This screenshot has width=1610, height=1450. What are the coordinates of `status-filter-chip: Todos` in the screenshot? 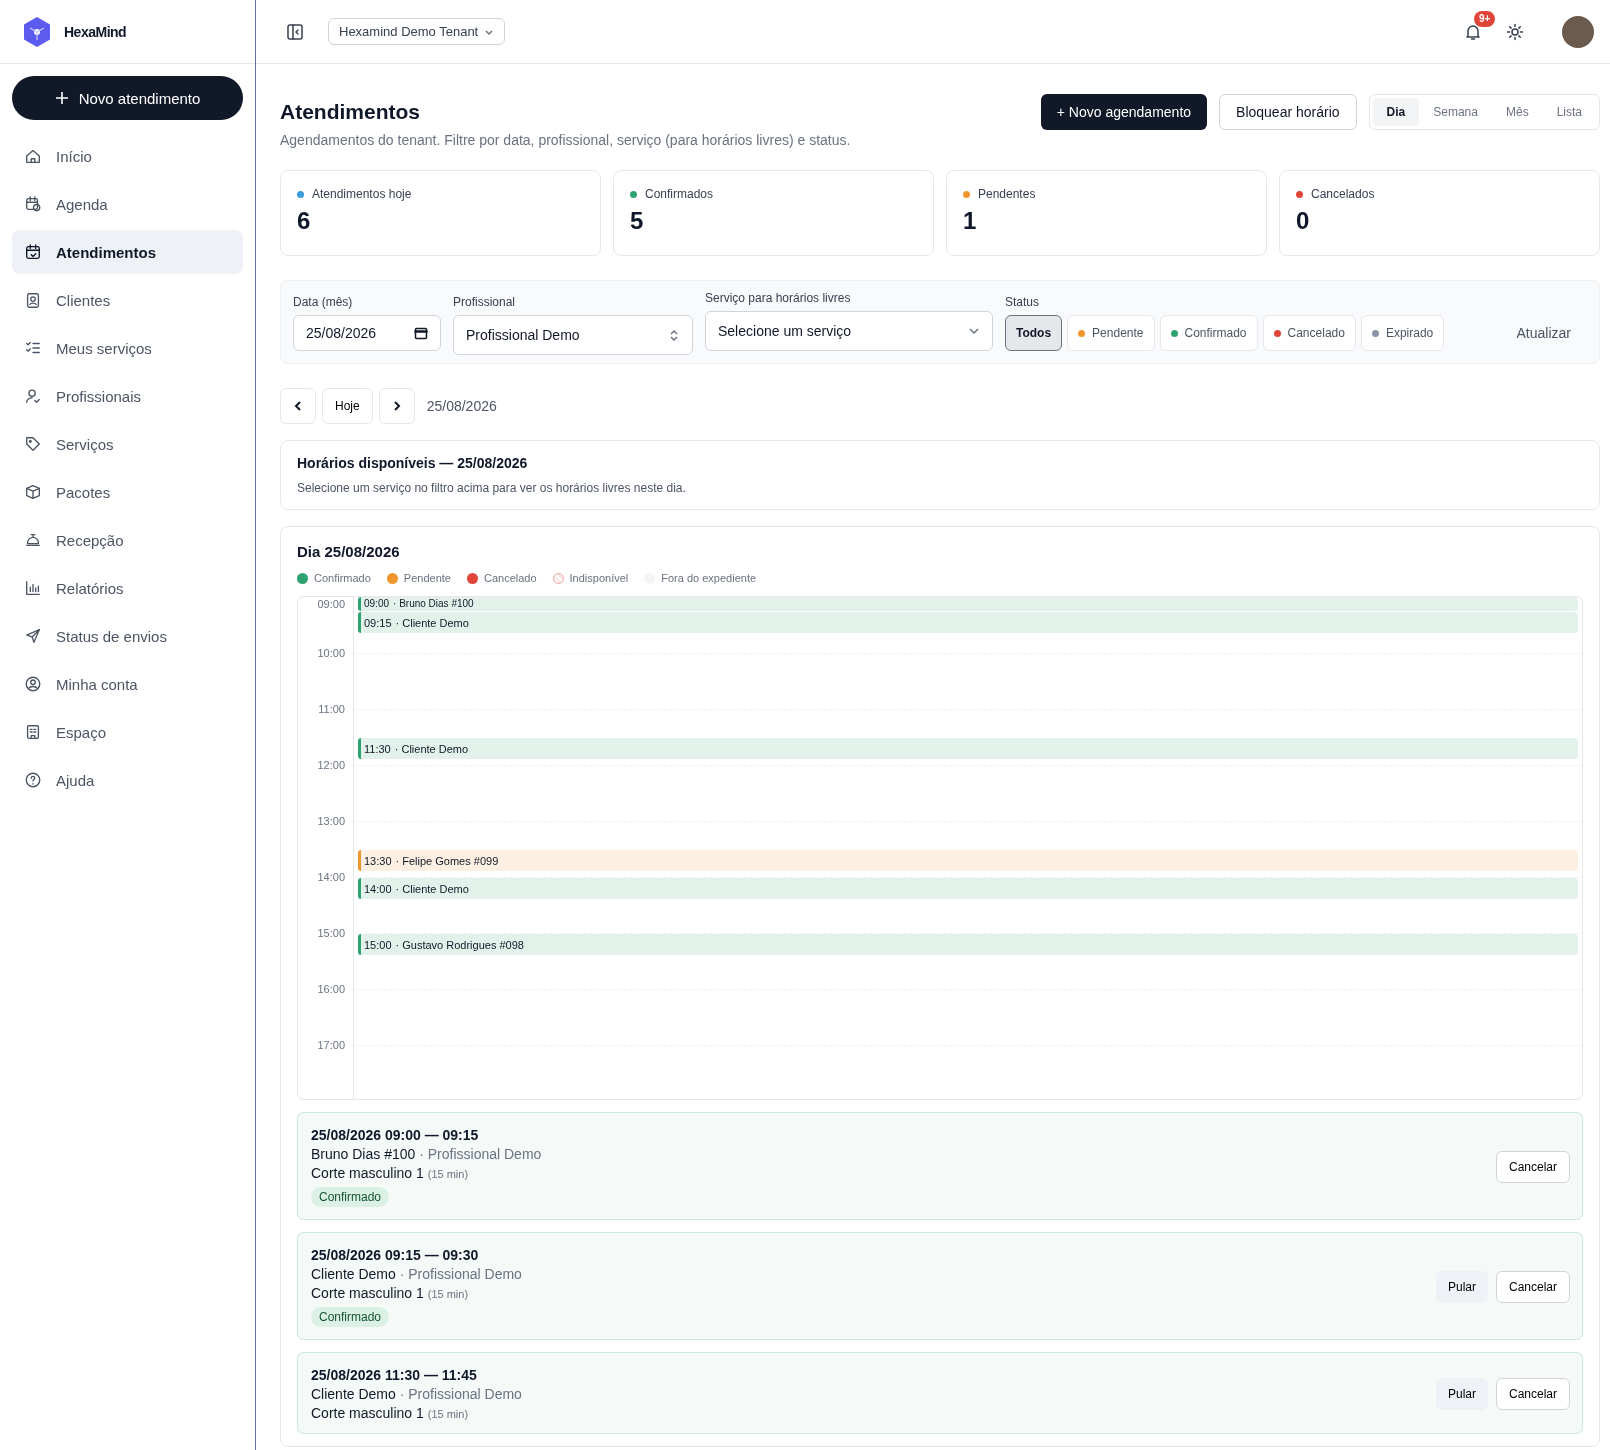 It's located at (1034, 333).